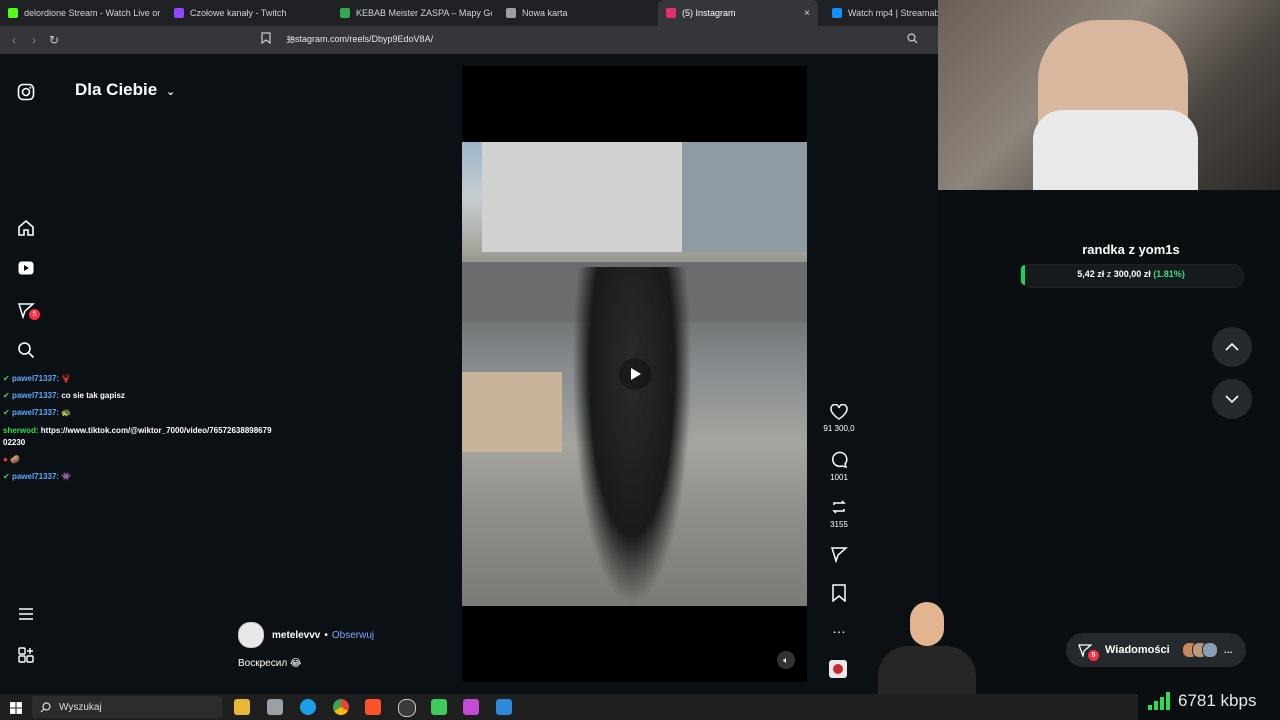 The width and height of the screenshot is (1280, 720). I want to click on audio-avatar, so click(838, 669).